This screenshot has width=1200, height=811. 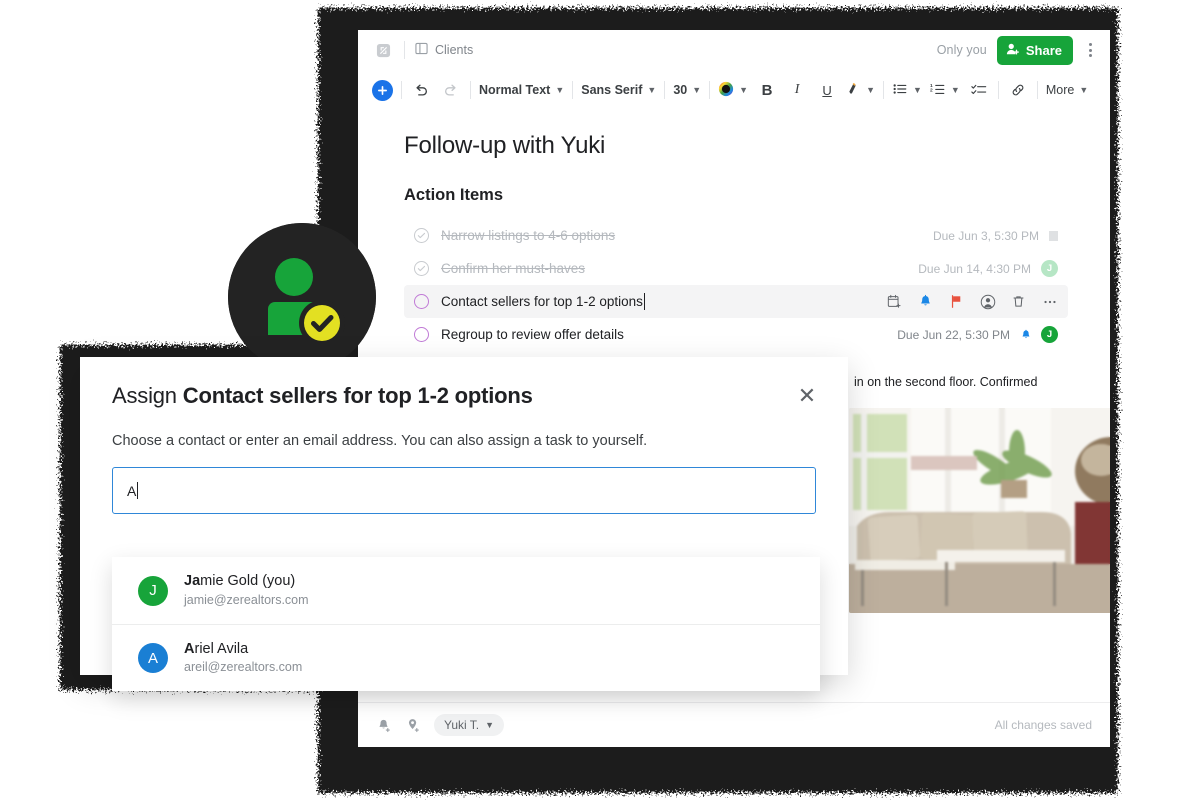 What do you see at coordinates (1043, 725) in the screenshot?
I see `save-status-label: All changes saved` at bounding box center [1043, 725].